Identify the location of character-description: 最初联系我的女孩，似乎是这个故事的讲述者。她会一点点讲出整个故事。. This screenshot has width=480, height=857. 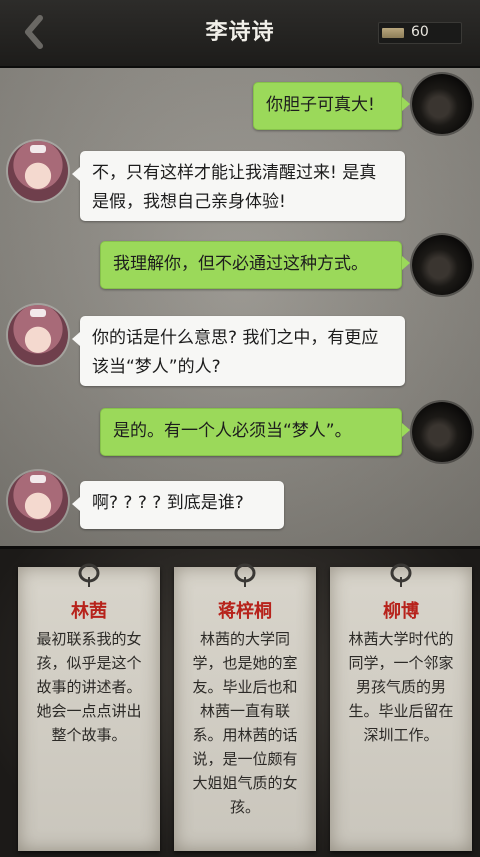
(89, 687).